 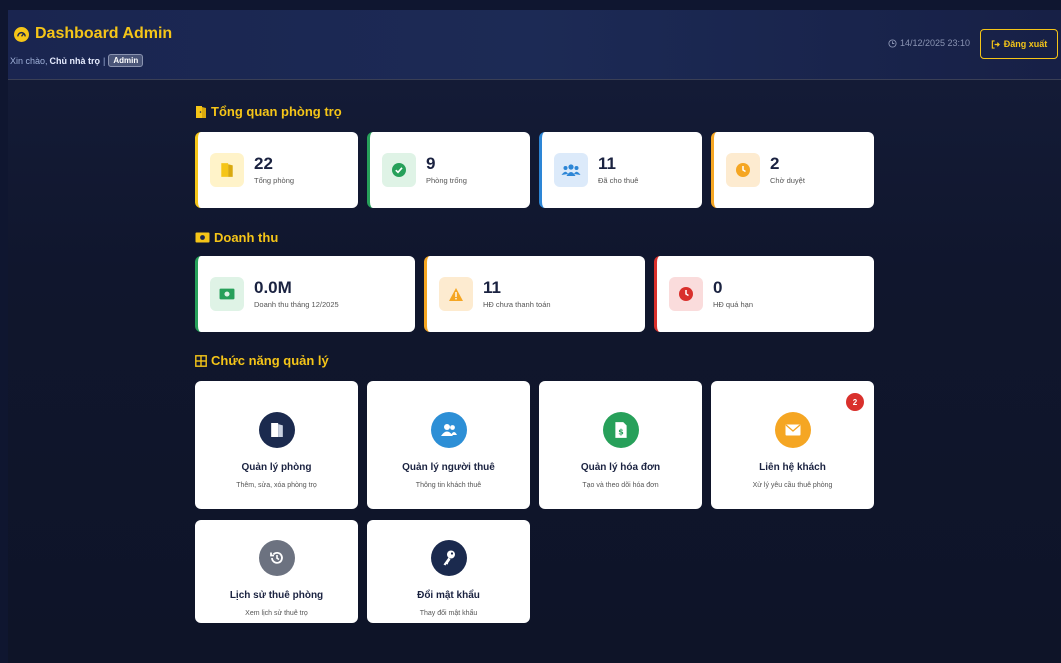 What do you see at coordinates (446, 180) in the screenshot?
I see `stat-label: Phòng trống` at bounding box center [446, 180].